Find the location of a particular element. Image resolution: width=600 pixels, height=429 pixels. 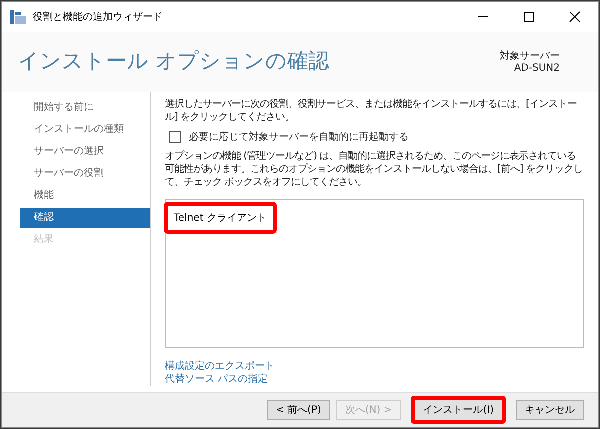

page-title: インストール オプションの確認 is located at coordinates (174, 61).